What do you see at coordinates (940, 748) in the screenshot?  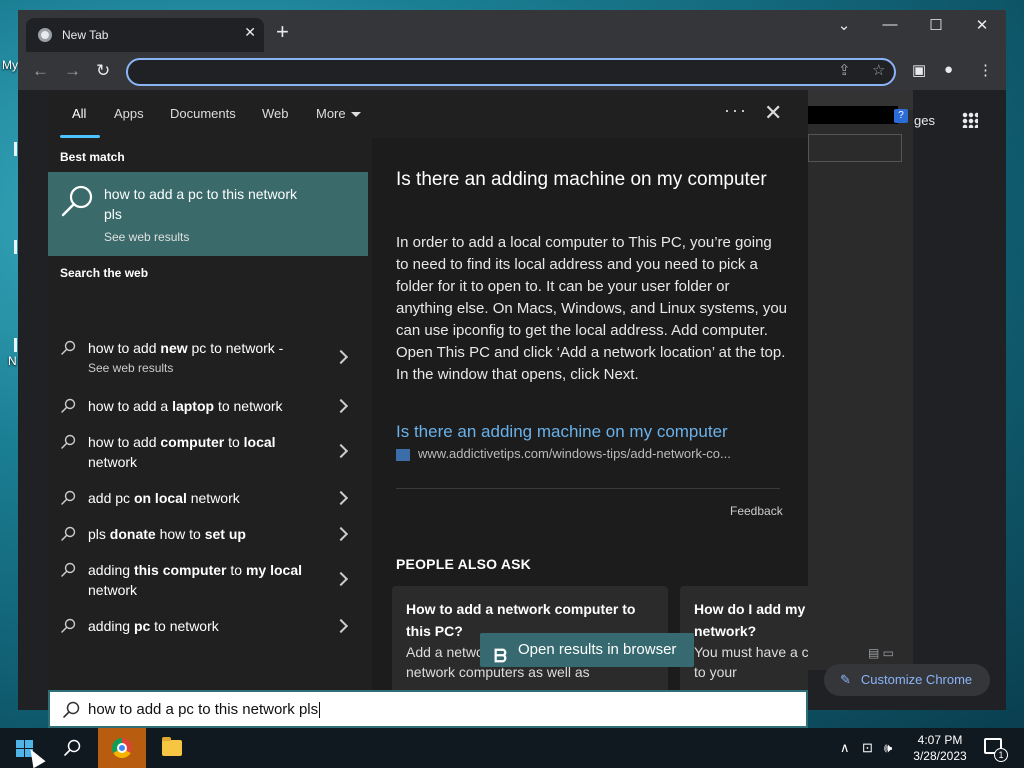 I see `clock: 4:07 PM 3/28/2023` at bounding box center [940, 748].